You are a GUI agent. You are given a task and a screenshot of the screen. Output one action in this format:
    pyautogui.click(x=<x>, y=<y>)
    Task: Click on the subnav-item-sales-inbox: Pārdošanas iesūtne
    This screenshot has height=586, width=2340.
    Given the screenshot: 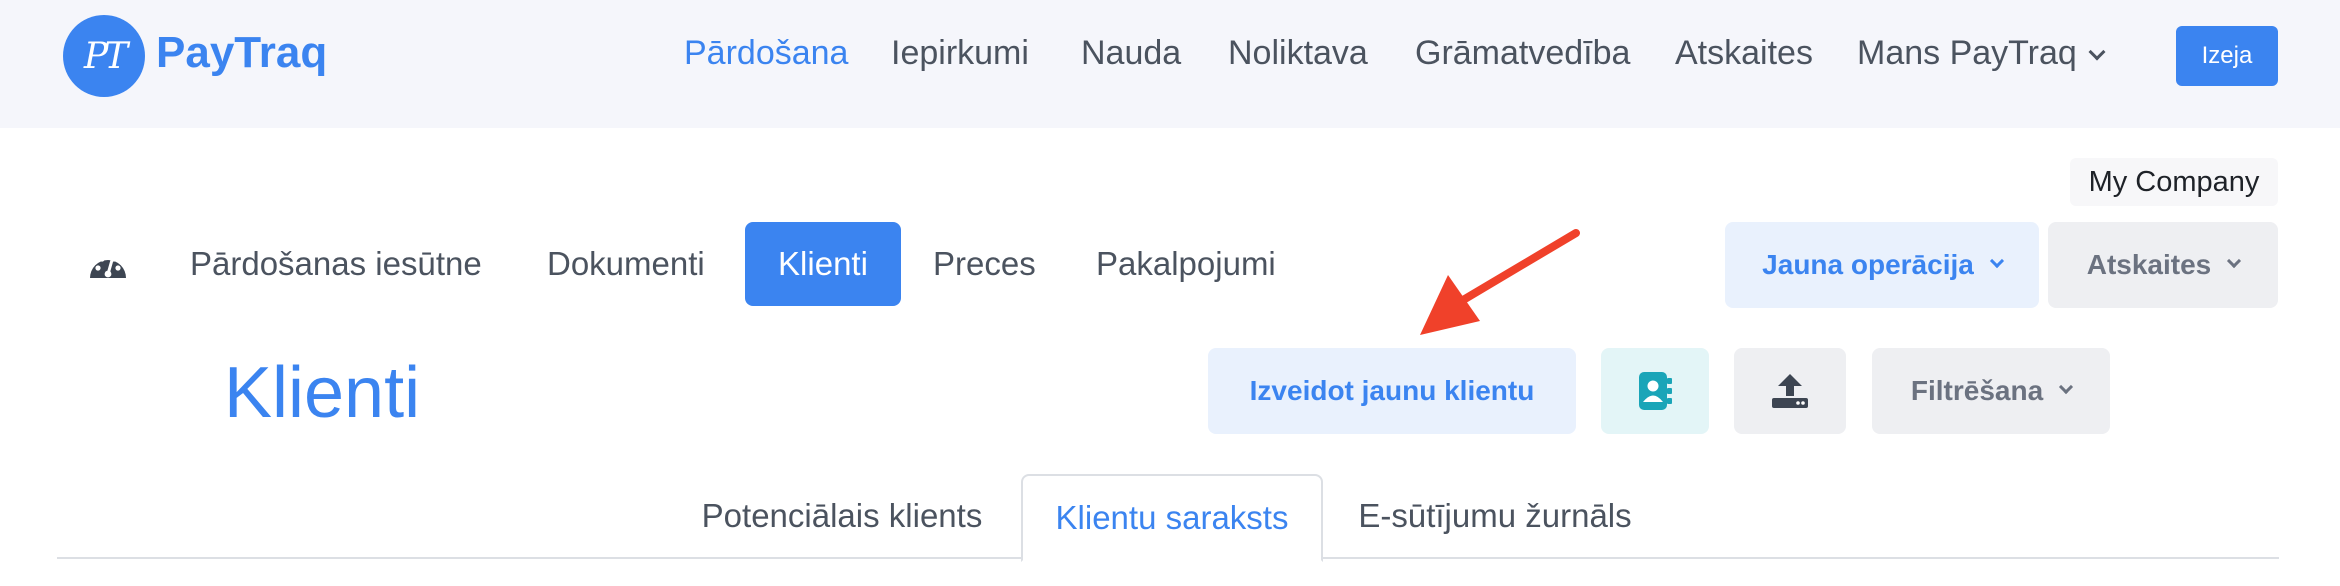 What is the action you would take?
    pyautogui.click(x=336, y=264)
    